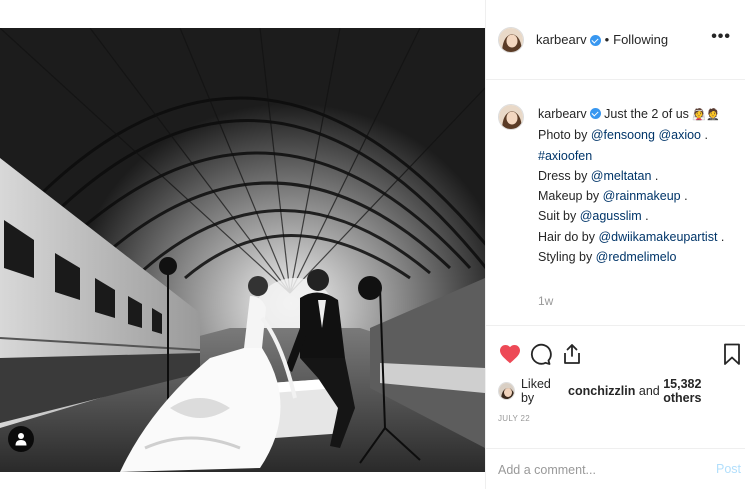 Image resolution: width=745 pixels, height=489 pixels. I want to click on caption-line-styling: Styling by @redmelimelo, so click(638, 257).